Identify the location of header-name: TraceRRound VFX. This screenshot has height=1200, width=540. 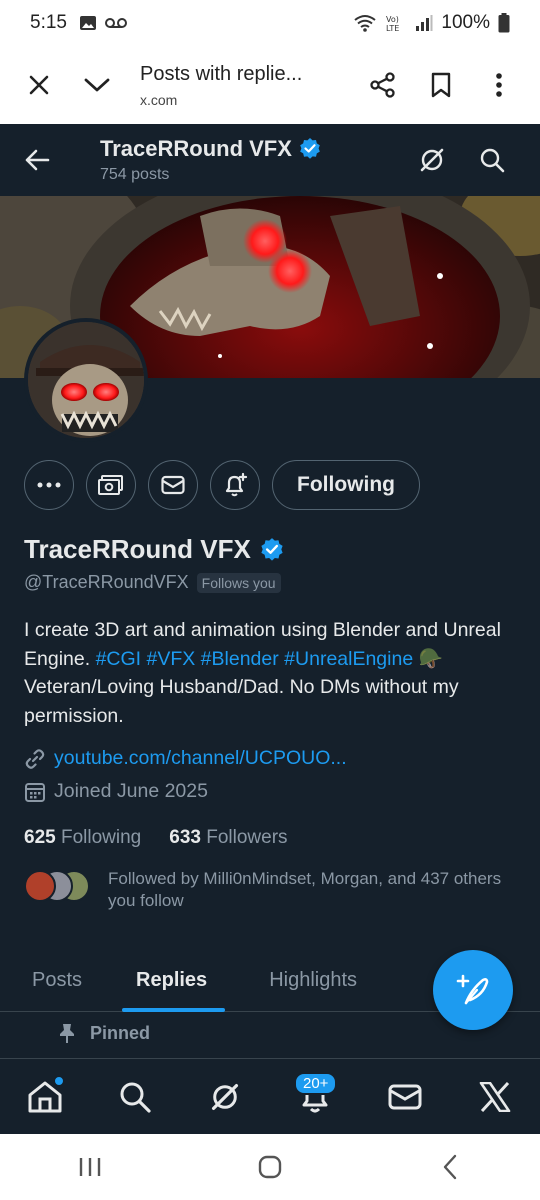
(196, 148).